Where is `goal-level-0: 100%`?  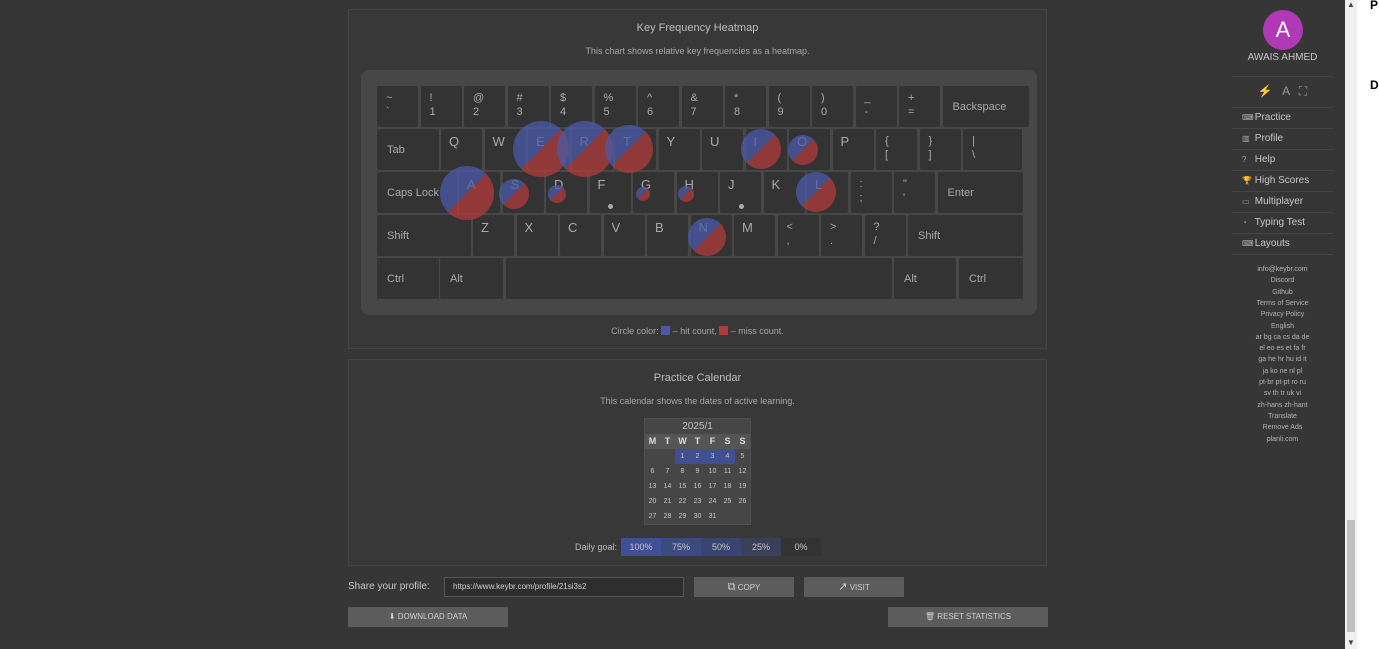 goal-level-0: 100% is located at coordinates (641, 547).